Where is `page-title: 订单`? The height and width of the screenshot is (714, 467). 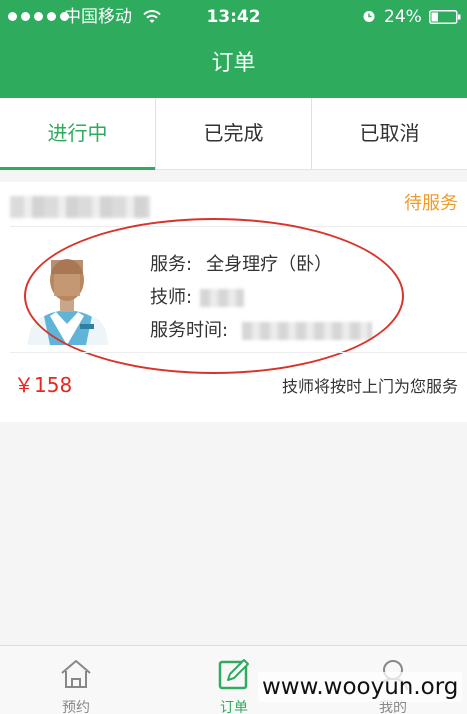 page-title: 订单 is located at coordinates (233, 63).